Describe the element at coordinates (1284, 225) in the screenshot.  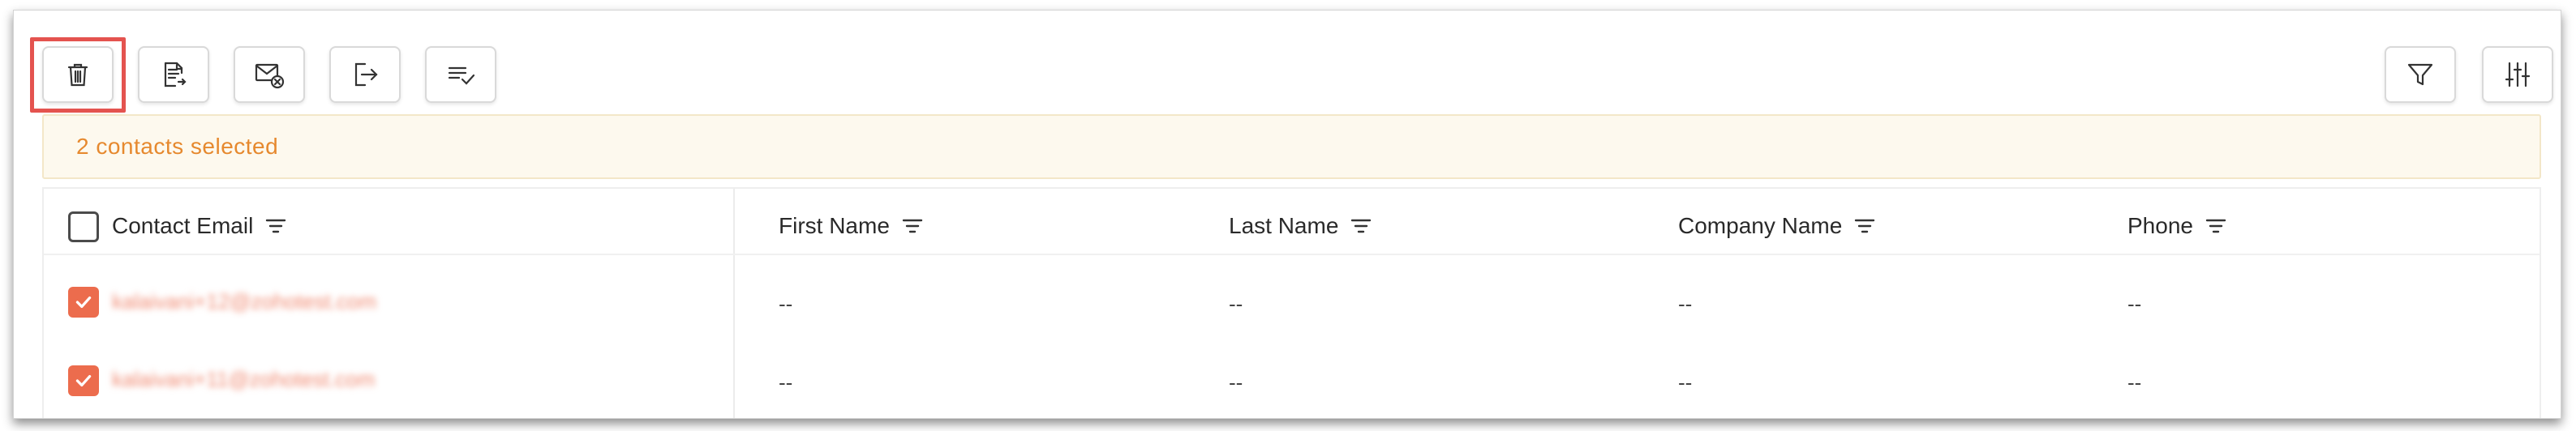
I see `column-header-label: Last Name` at that location.